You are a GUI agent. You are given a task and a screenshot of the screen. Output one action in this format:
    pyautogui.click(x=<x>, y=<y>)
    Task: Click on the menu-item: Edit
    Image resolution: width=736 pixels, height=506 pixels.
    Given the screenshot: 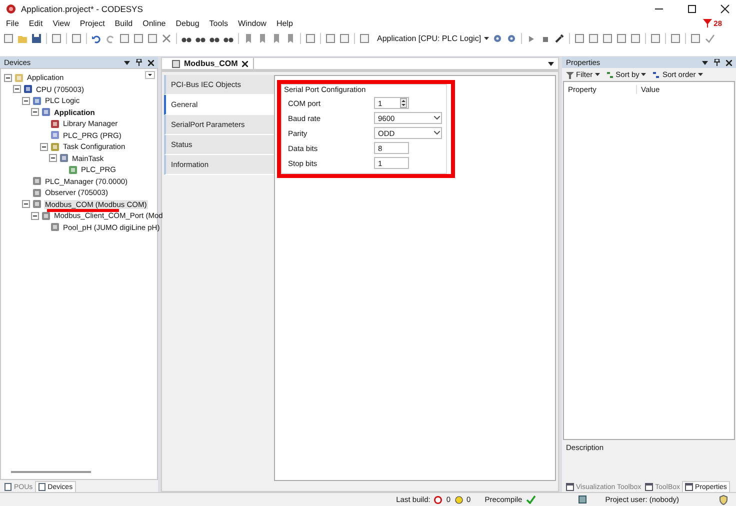 What is the action you would take?
    pyautogui.click(x=35, y=23)
    